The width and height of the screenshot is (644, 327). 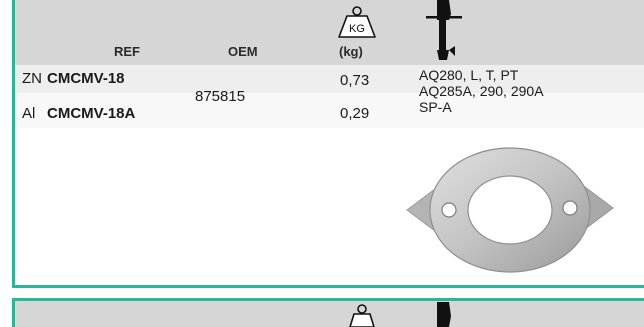 What do you see at coordinates (220, 96) in the screenshot?
I see `oem-code: 875815` at bounding box center [220, 96].